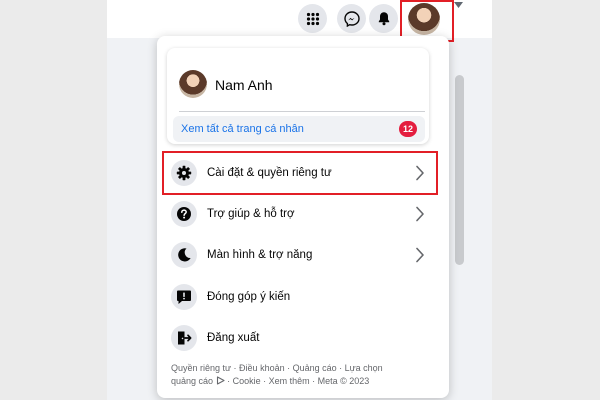 This screenshot has width=600, height=400. I want to click on menu-item-help-support: Trợ giúp & hỗ trợ, so click(298, 214).